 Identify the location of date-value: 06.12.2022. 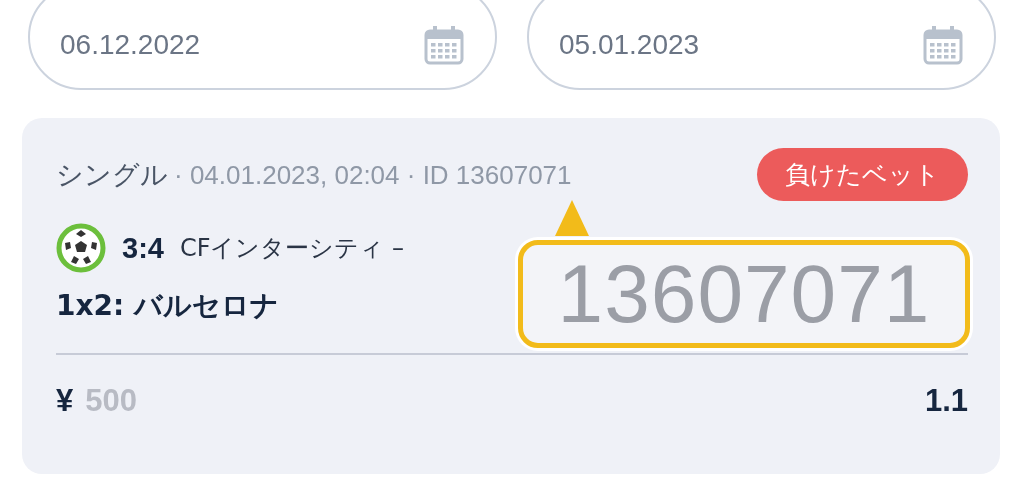
(130, 45).